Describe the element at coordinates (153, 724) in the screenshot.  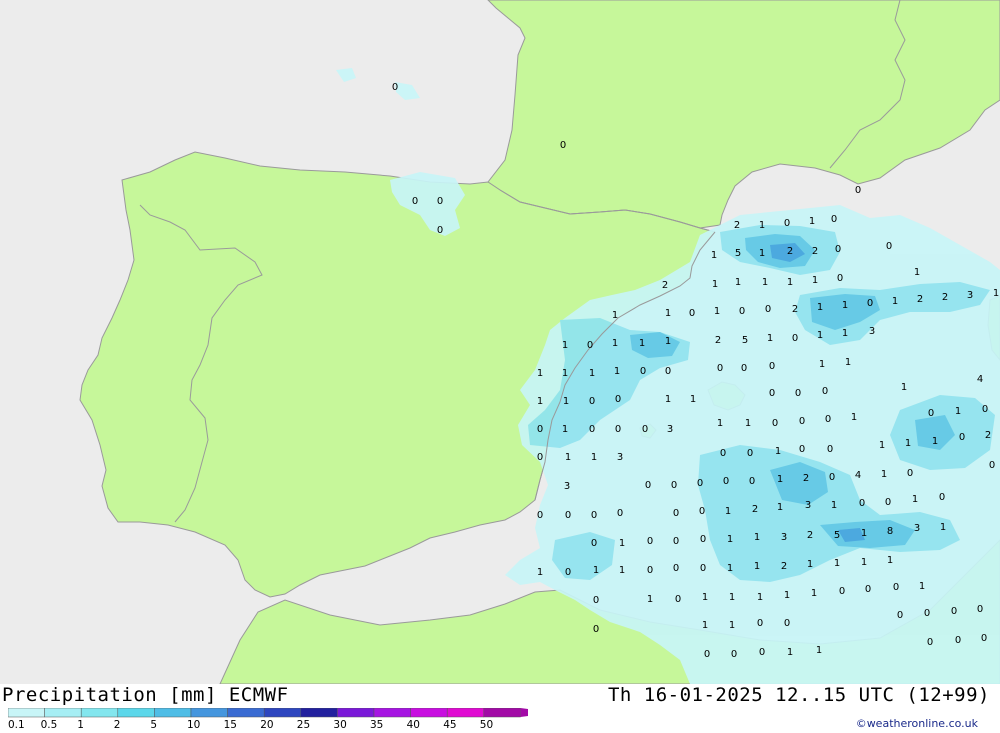
I see `legend-label: 5` at that location.